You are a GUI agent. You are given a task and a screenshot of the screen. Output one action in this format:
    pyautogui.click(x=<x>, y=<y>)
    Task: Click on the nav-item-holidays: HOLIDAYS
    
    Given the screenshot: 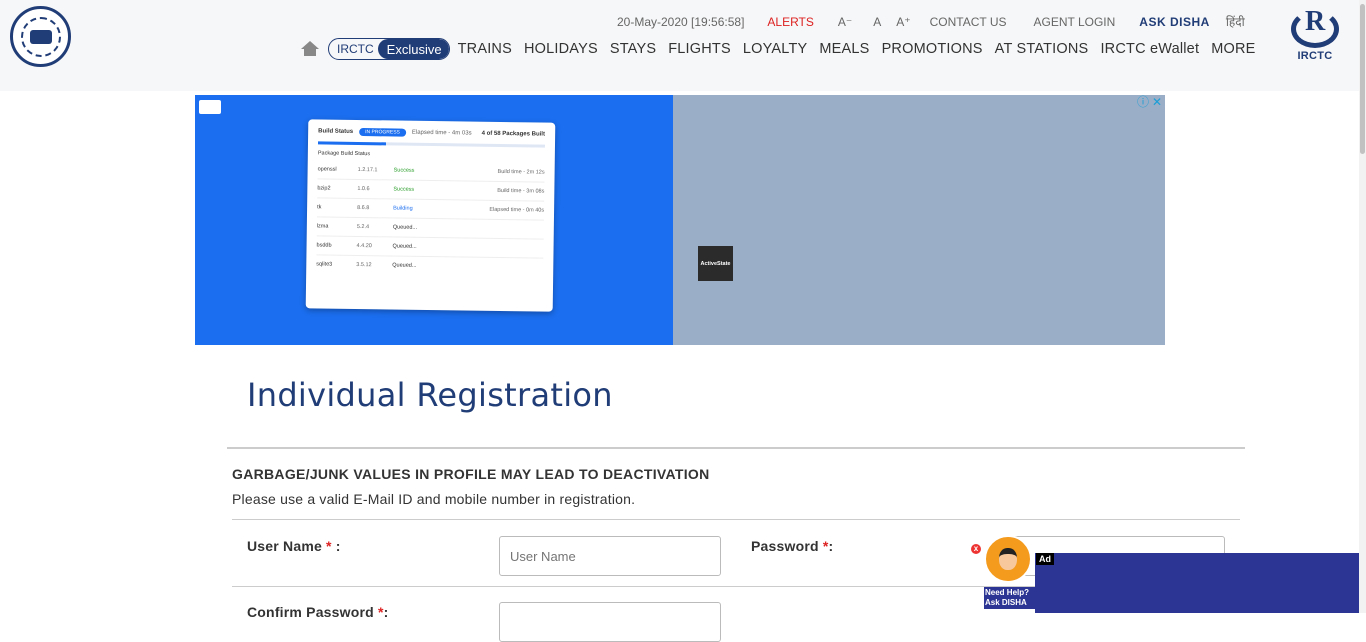 What is the action you would take?
    pyautogui.click(x=561, y=49)
    